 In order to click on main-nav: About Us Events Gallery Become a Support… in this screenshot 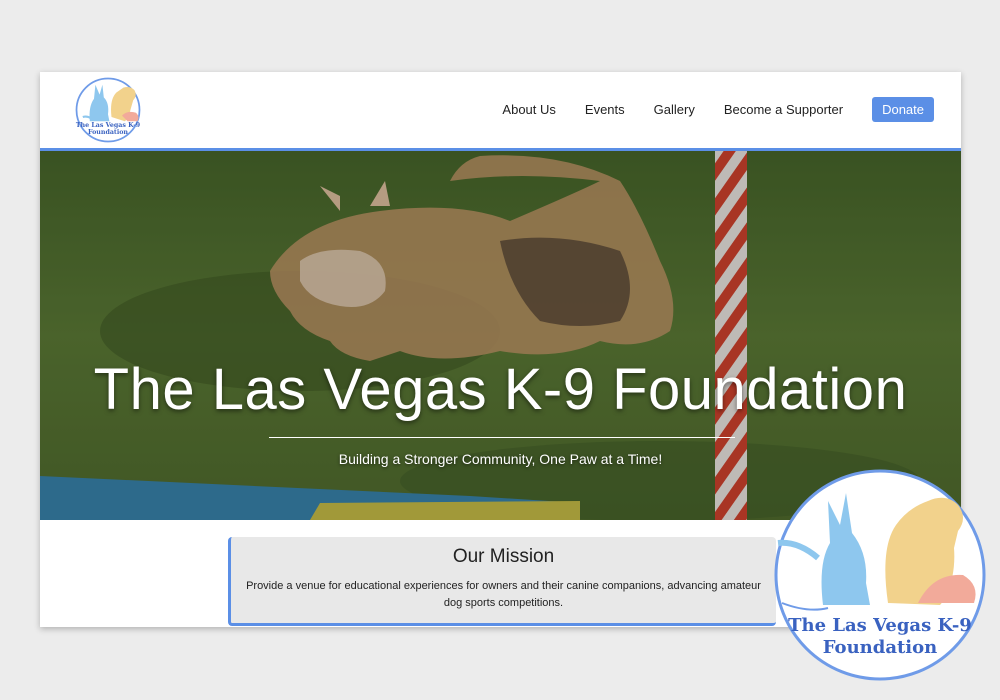, I will do `click(703, 109)`.